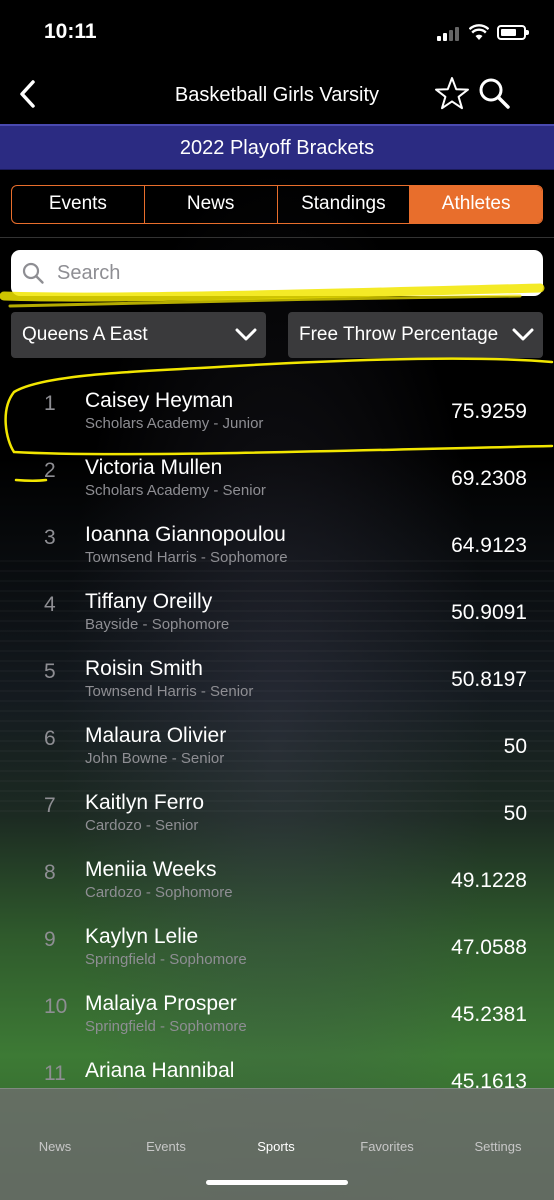 This screenshot has height=1200, width=554. I want to click on athlete-school: Scholars Academy - Senior, so click(175, 490).